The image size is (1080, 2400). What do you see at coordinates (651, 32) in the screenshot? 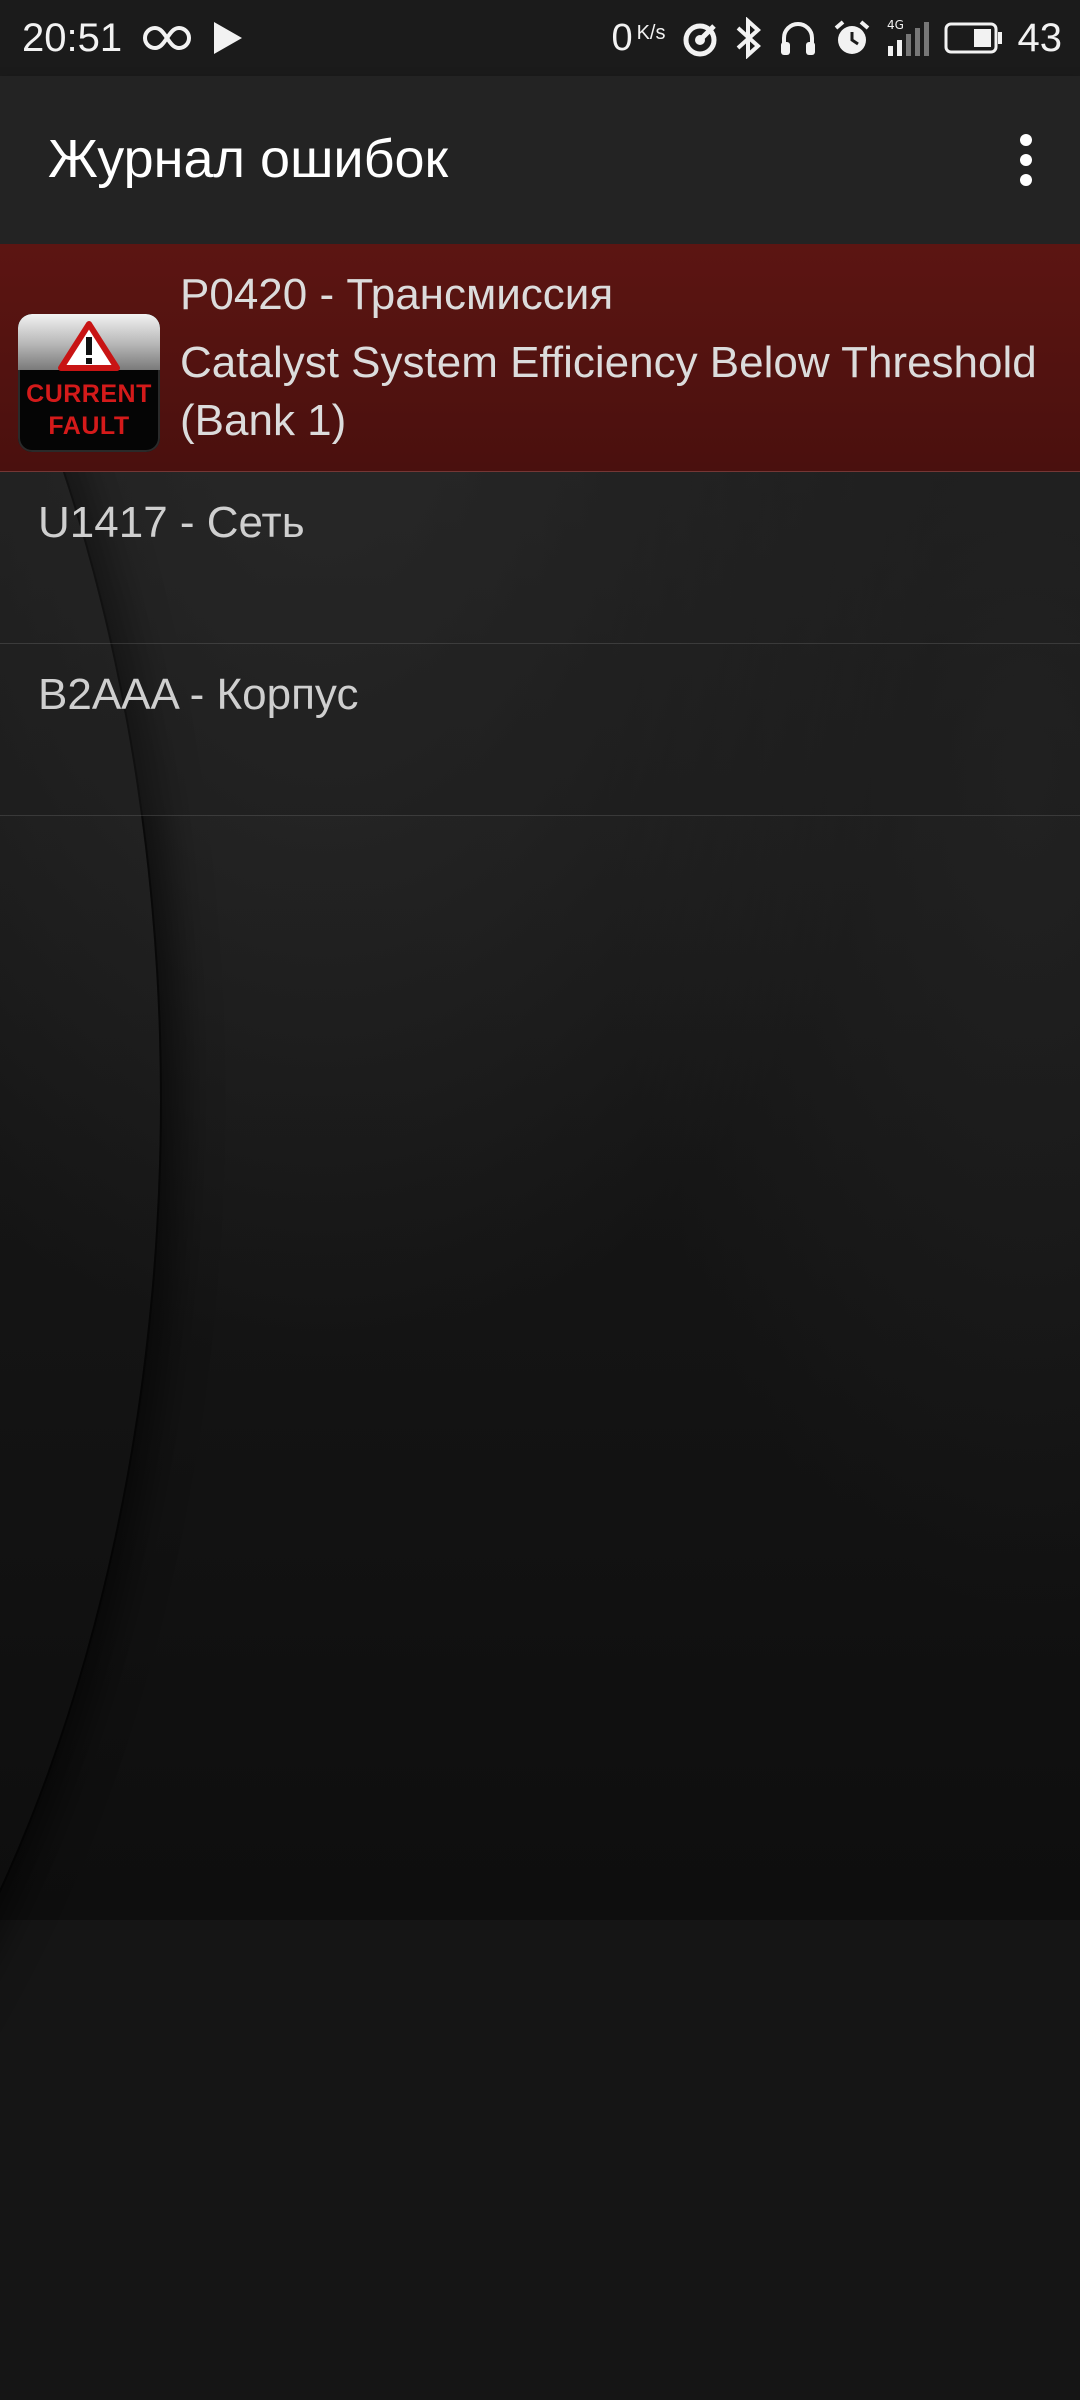
I see `speed-unit: K/s` at bounding box center [651, 32].